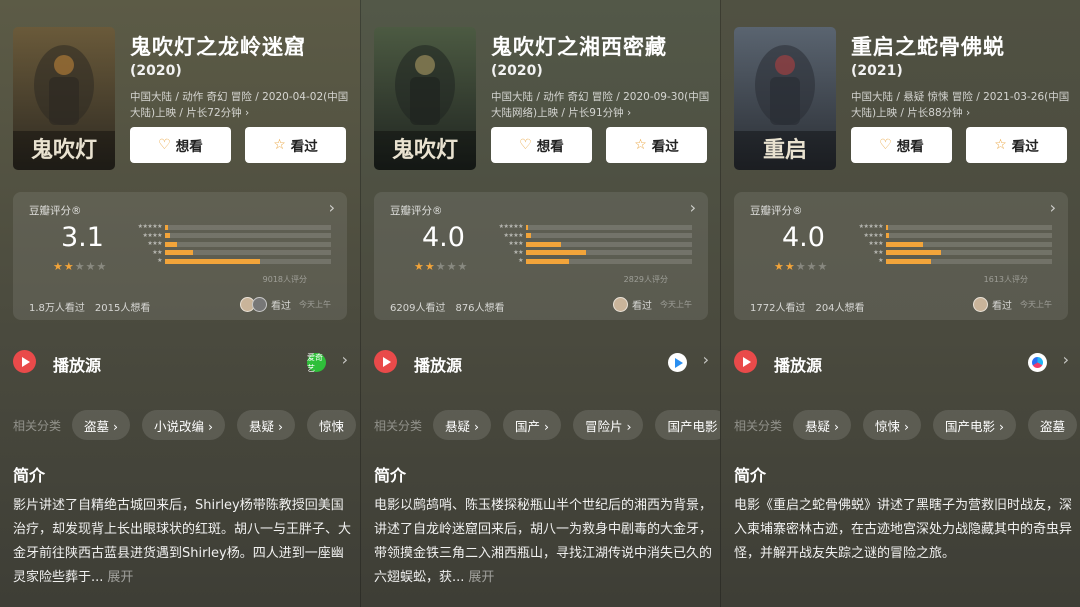 This screenshot has height=607, width=1080. Describe the element at coordinates (1052, 425) in the screenshot. I see `category-chip: 盗墓` at that location.